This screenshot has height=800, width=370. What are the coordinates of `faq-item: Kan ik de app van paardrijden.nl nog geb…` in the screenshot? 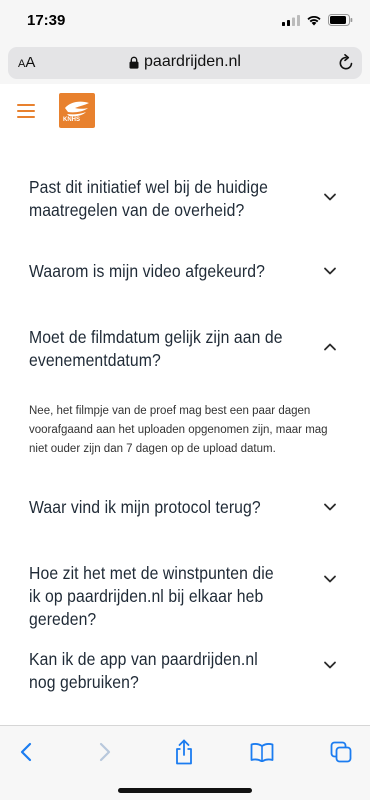 It's located at (185, 670).